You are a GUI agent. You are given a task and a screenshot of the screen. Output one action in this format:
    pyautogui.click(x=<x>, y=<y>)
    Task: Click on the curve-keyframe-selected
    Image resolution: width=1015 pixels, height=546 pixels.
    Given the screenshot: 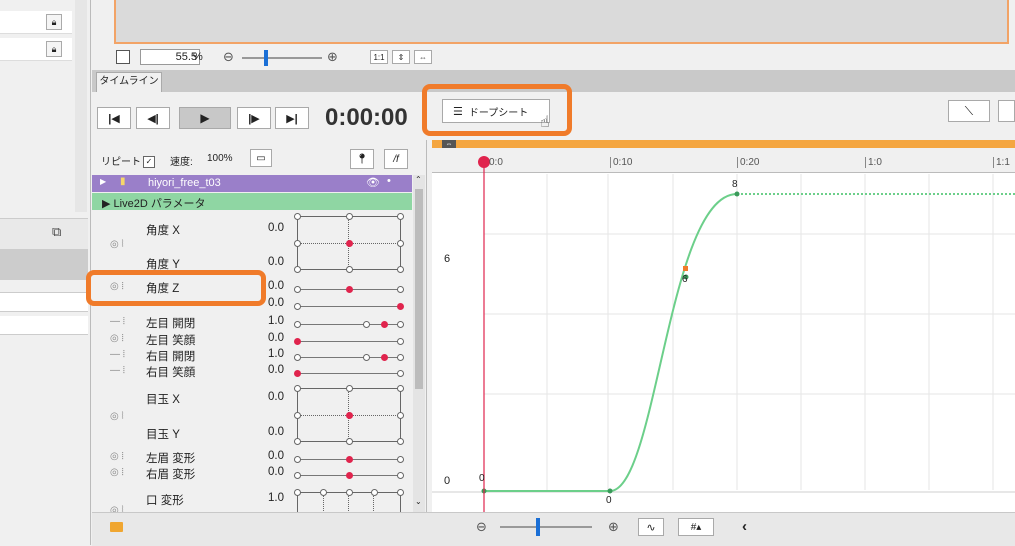 What is the action you would take?
    pyautogui.click(x=685, y=268)
    